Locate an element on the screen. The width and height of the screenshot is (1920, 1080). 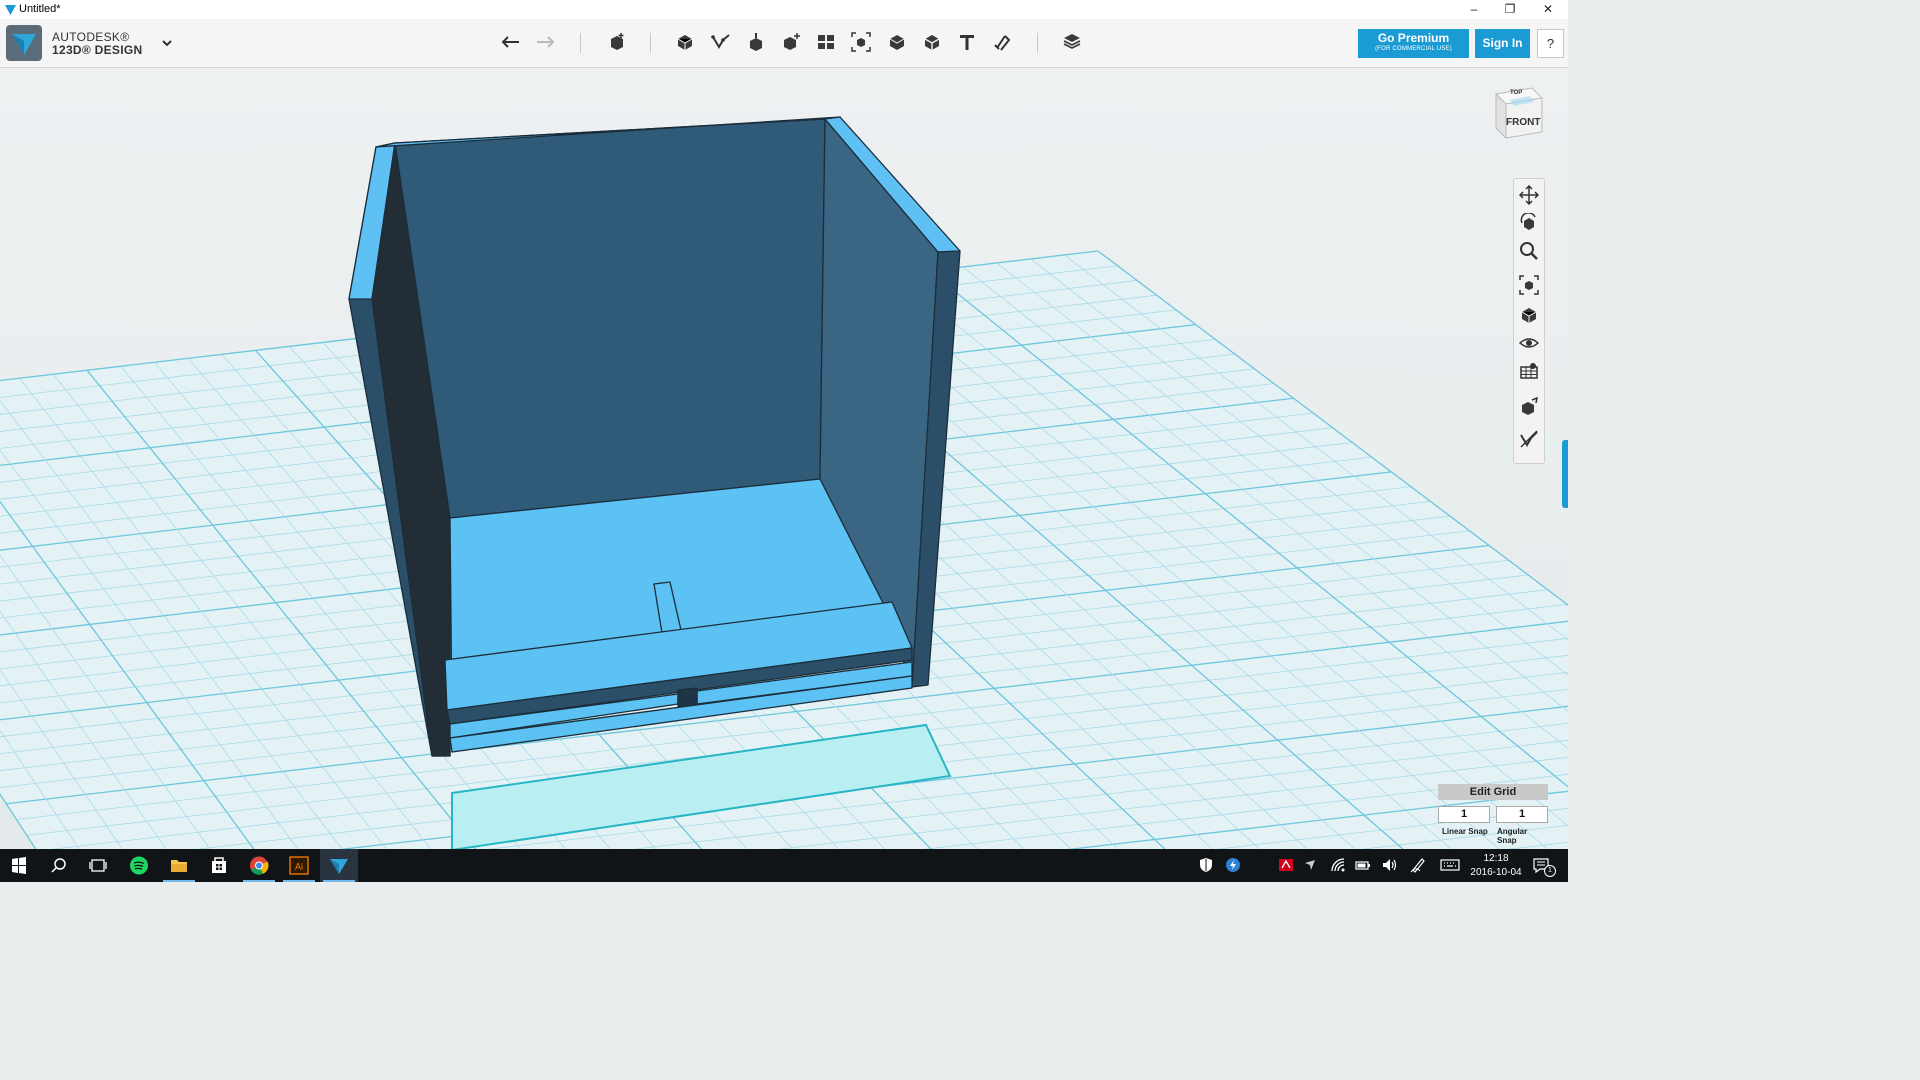
task-view-button is located at coordinates (98, 865).